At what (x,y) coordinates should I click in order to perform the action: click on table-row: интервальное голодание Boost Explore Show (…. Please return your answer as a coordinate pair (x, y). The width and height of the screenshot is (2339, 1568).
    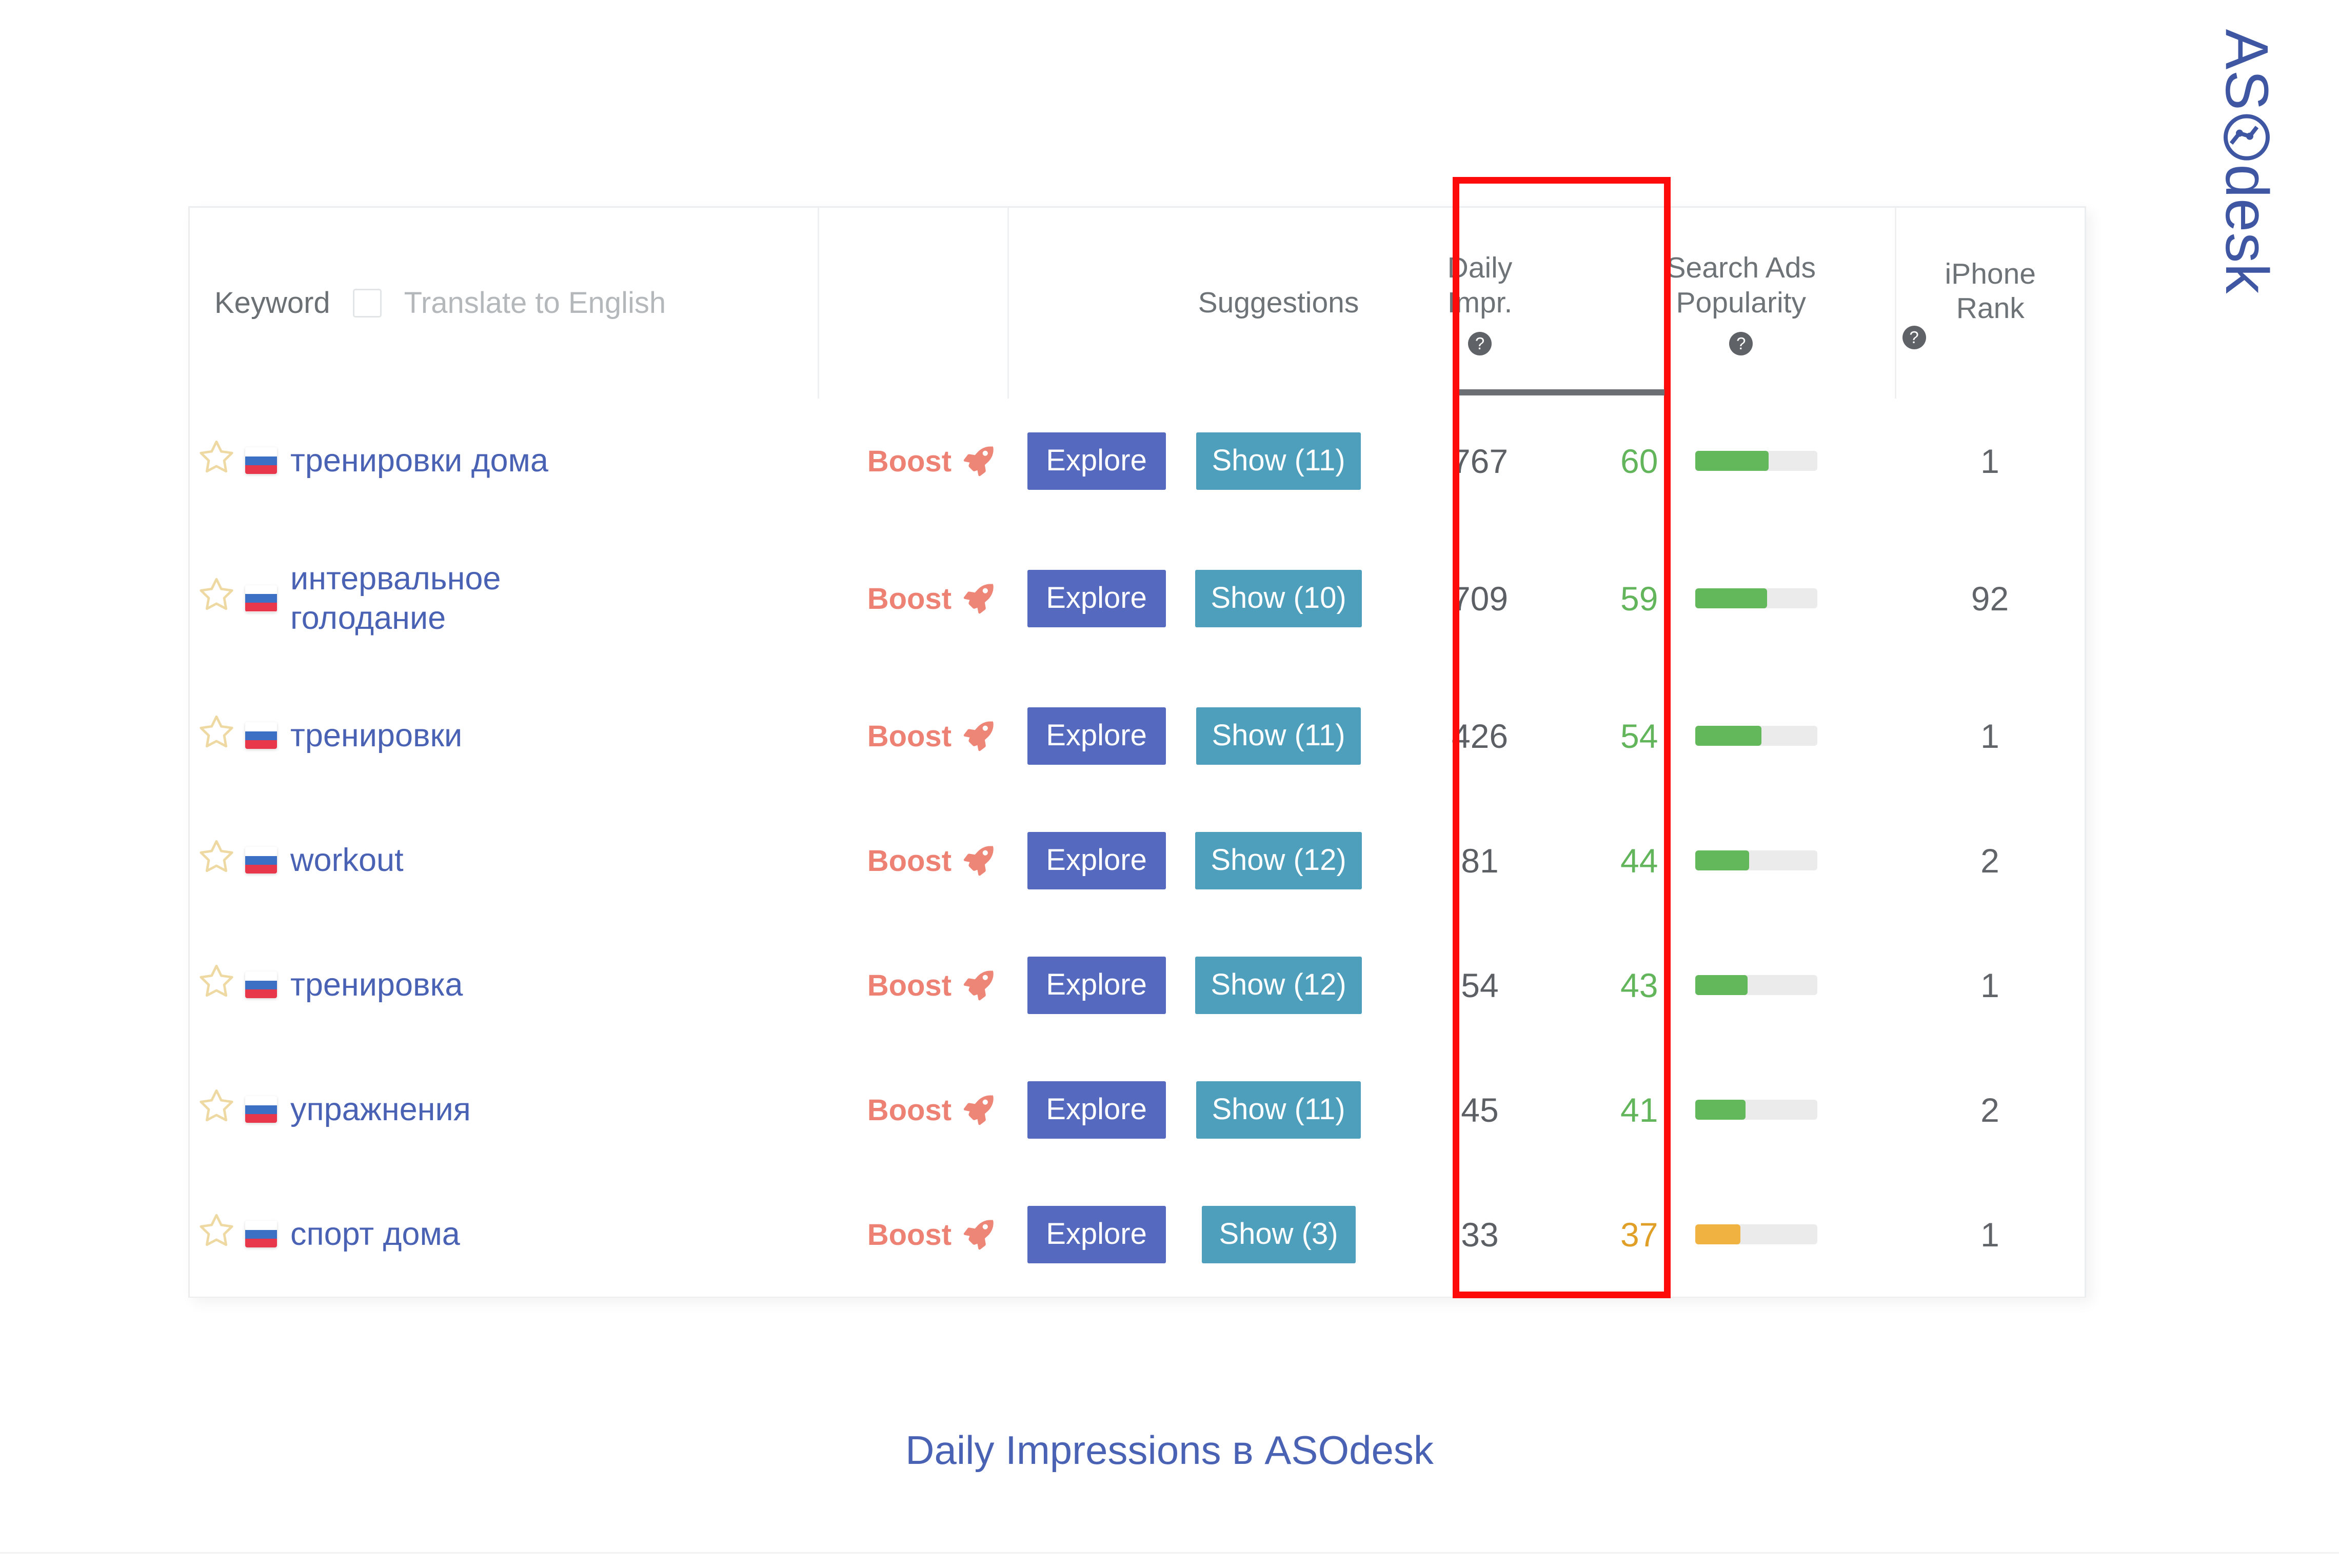
    Looking at the image, I should click on (1137, 598).